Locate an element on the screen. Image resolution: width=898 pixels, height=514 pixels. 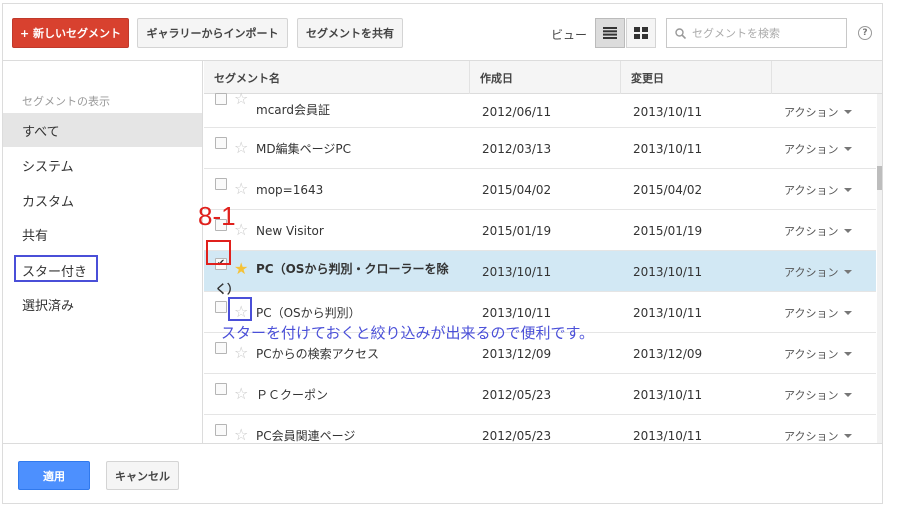
table-row: ☆ mcard会員証 2012/06/11 2013/10/11 アクション is located at coordinates (540, 107).